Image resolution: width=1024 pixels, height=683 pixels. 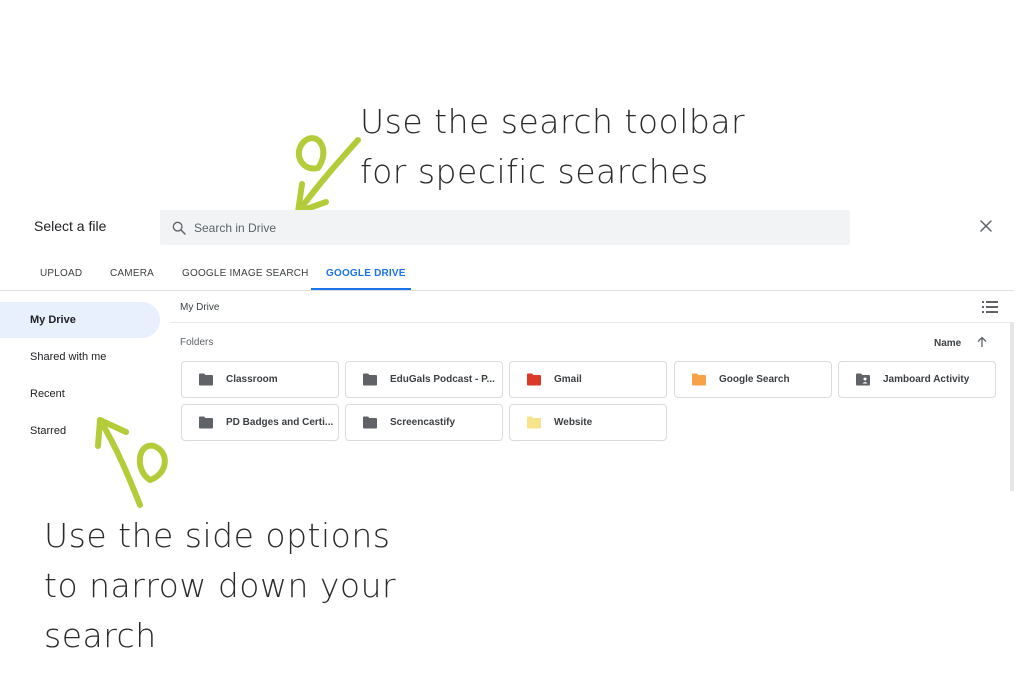 I want to click on tab-google-image-search: GOOGLE IMAGE SEARCH, so click(x=245, y=273).